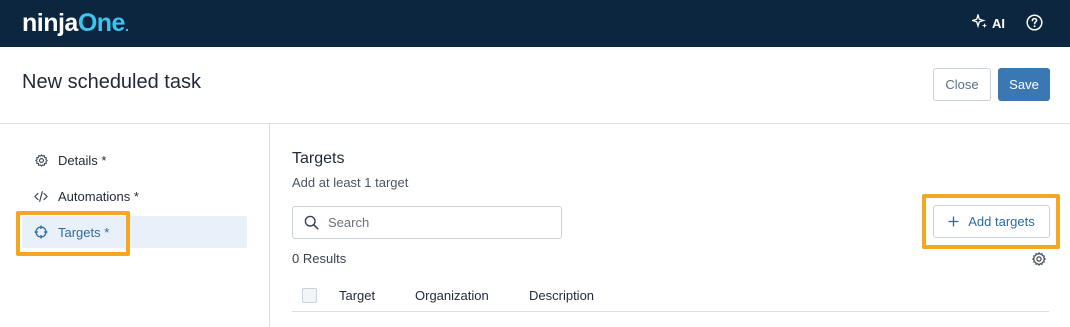 Image resolution: width=1070 pixels, height=327 pixels. Describe the element at coordinates (319, 258) in the screenshot. I see `results-count: 0 Results` at that location.